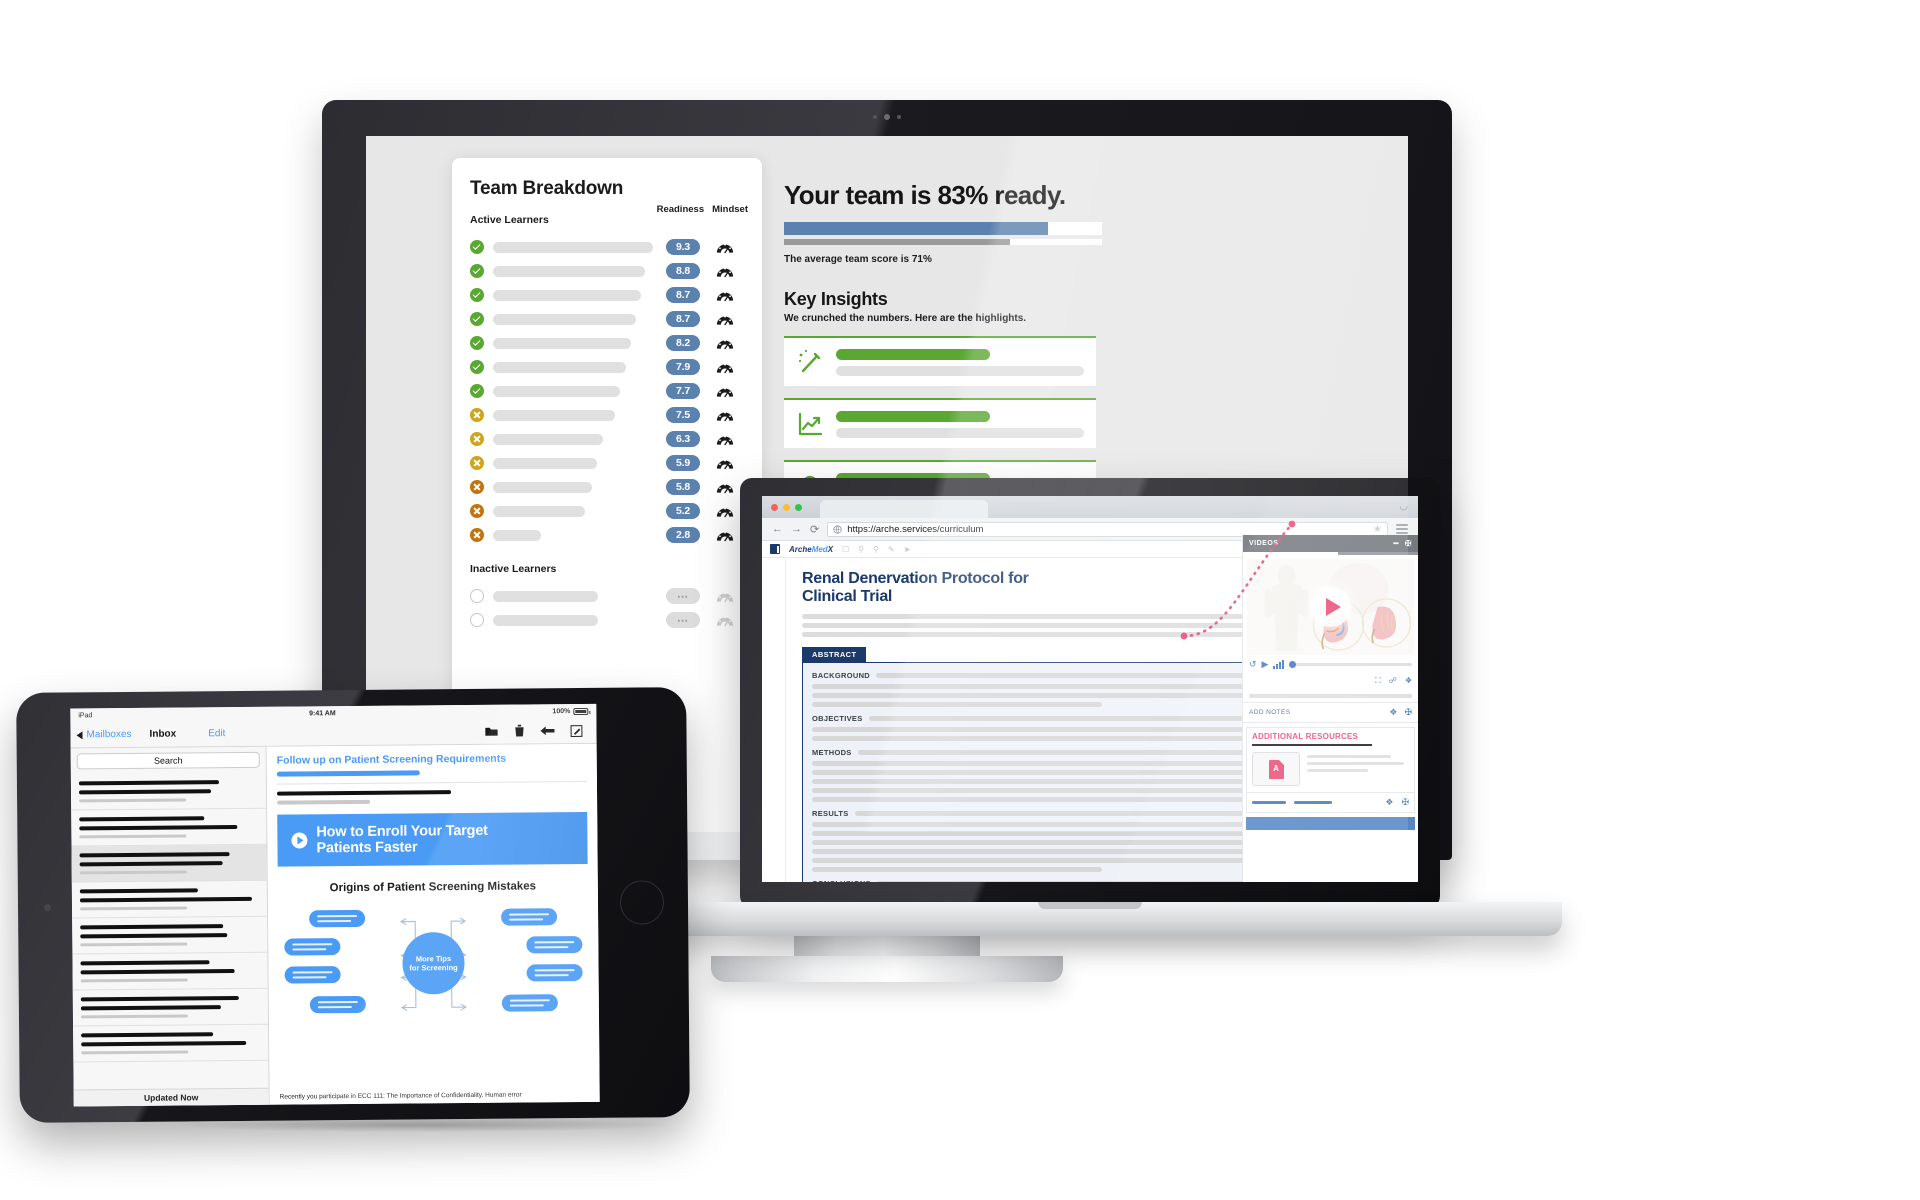  What do you see at coordinates (1279, 664) in the screenshot?
I see `volume-icon` at bounding box center [1279, 664].